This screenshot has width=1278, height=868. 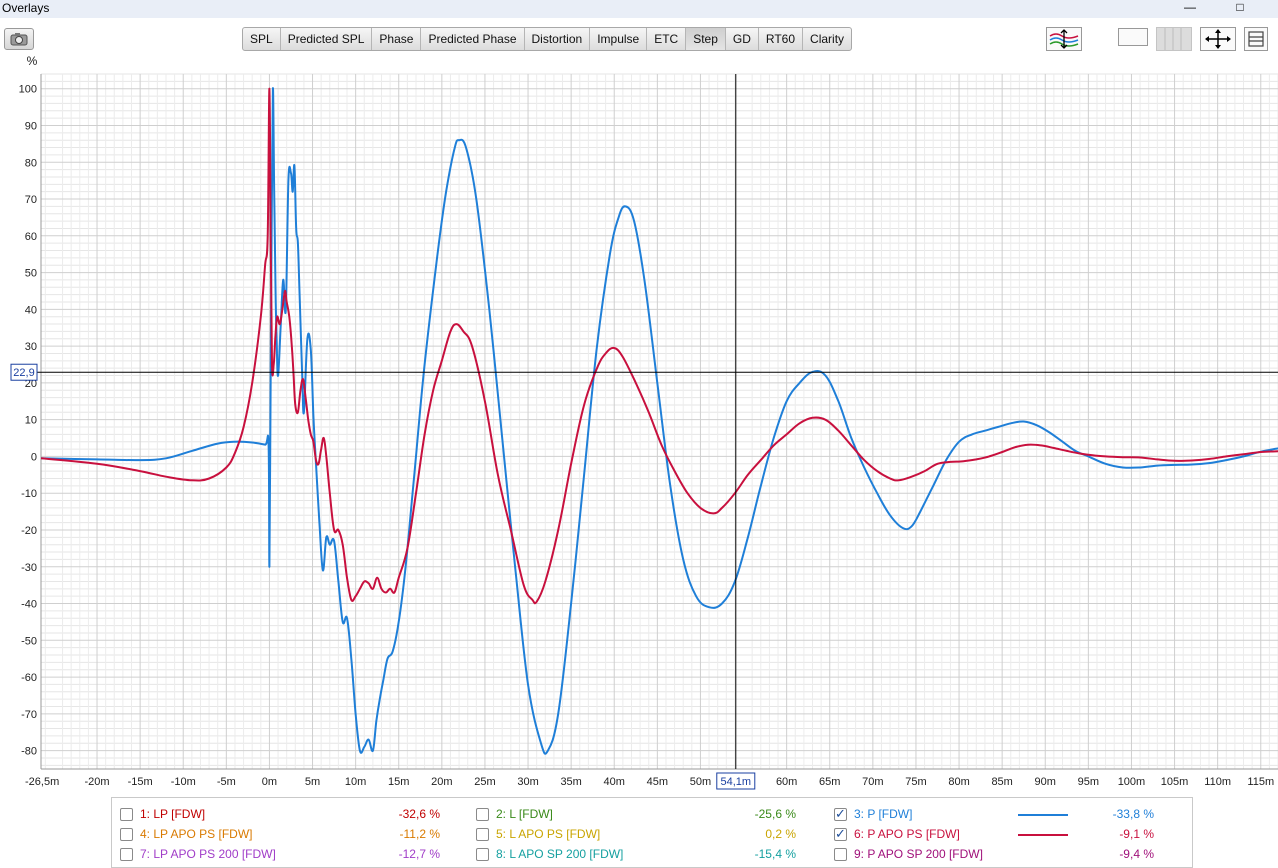 What do you see at coordinates (31, 421) in the screenshot?
I see `y-tick-label: 10` at bounding box center [31, 421].